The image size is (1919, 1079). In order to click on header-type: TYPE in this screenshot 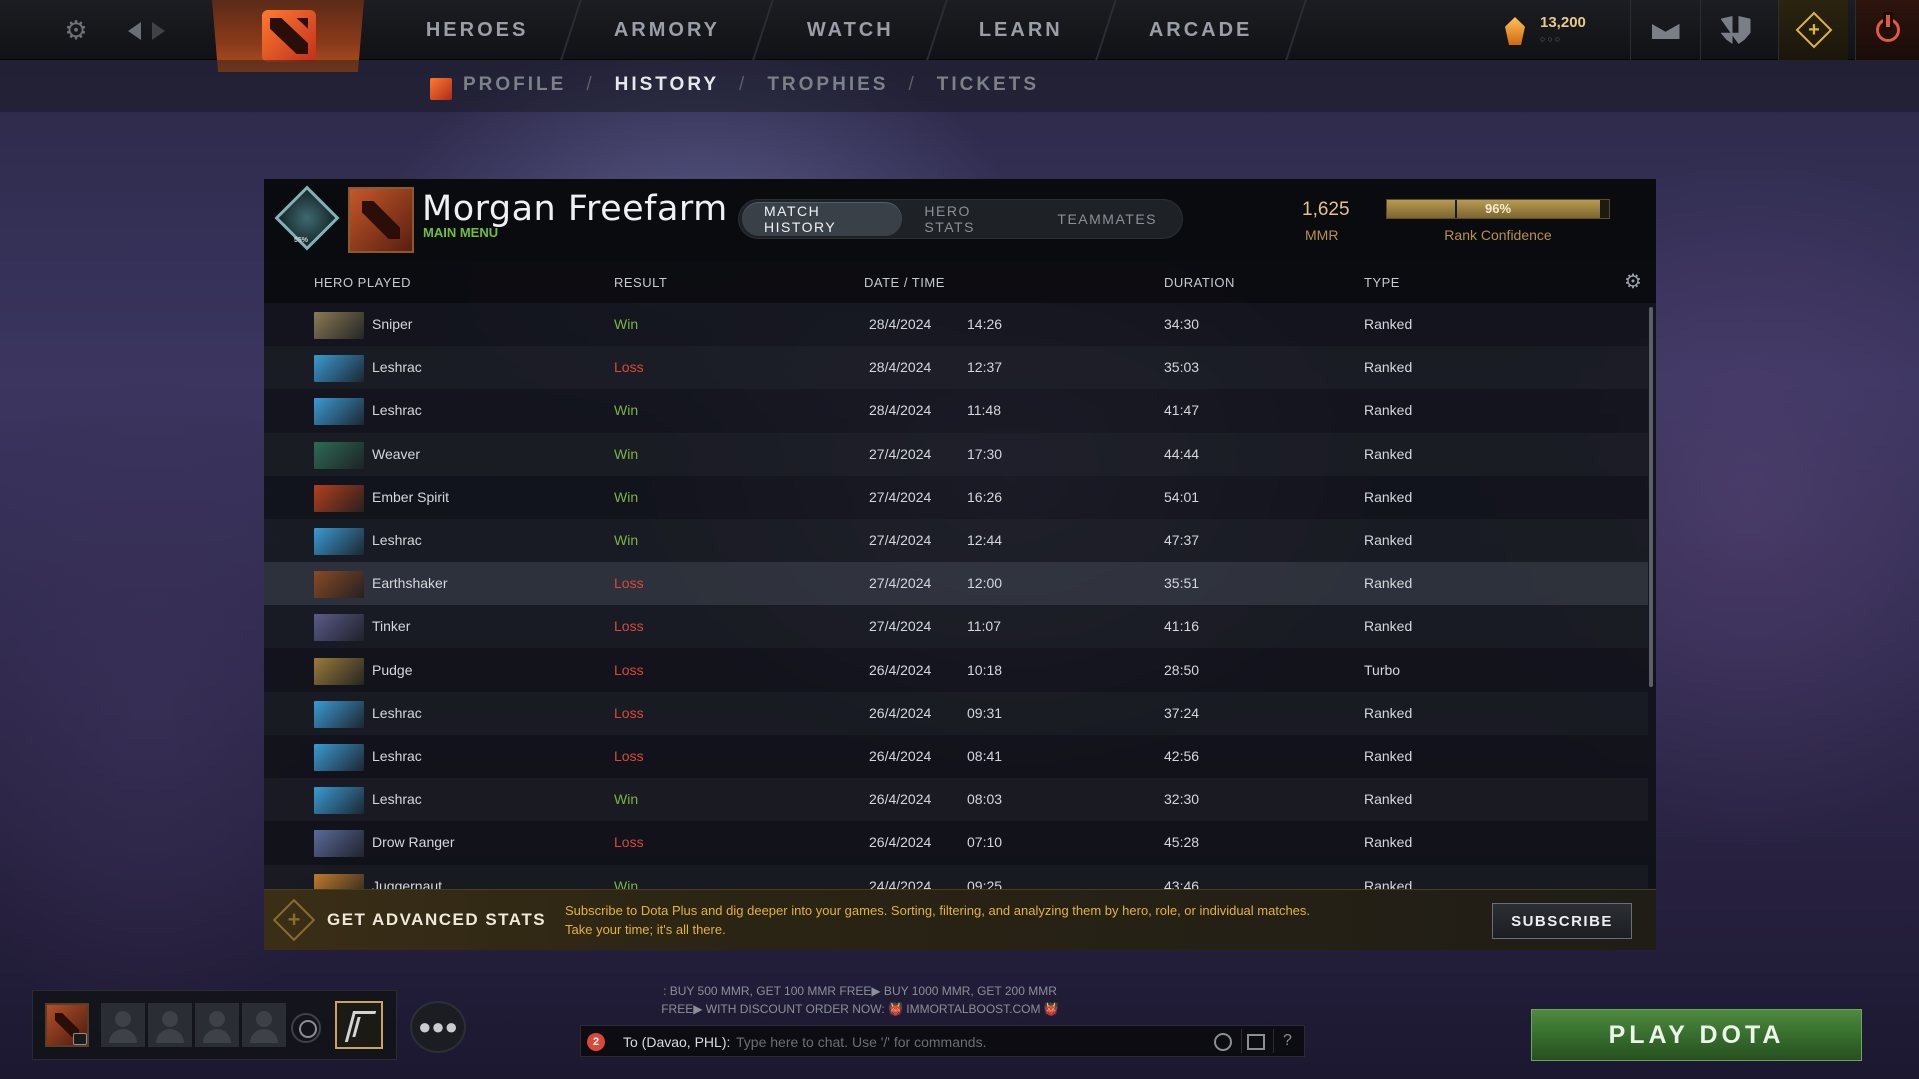, I will do `click(1382, 282)`.